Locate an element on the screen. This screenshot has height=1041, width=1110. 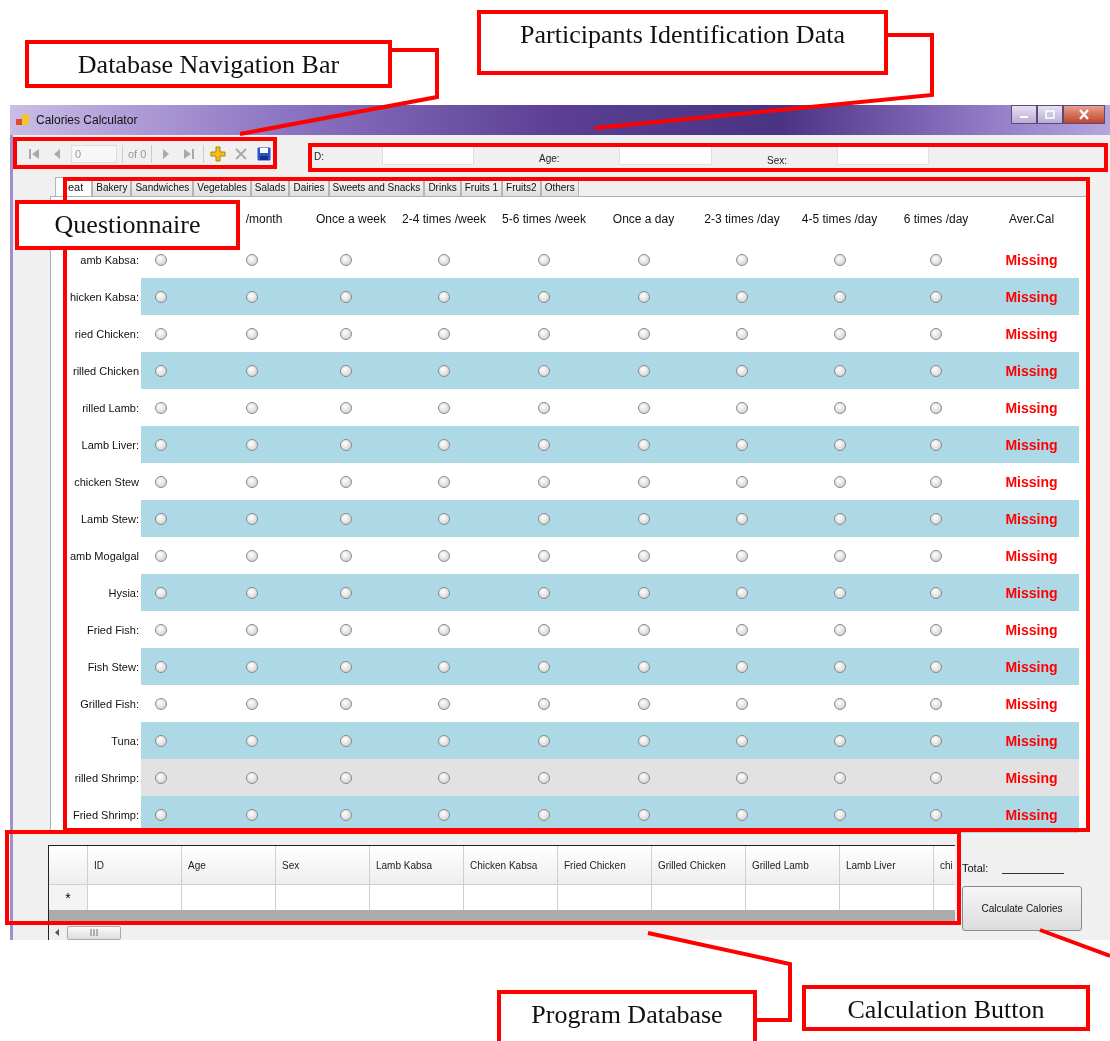
scrollbar-thumb is located at coordinates (94, 932).